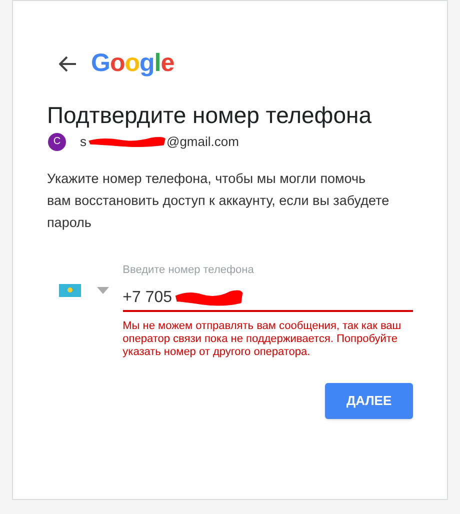  I want to click on avatar: C, so click(57, 141).